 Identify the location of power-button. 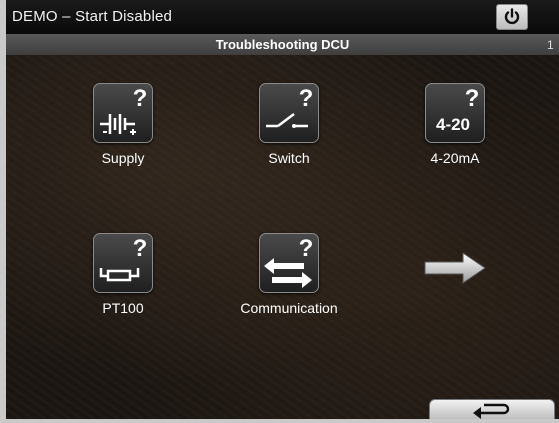
(512, 17).